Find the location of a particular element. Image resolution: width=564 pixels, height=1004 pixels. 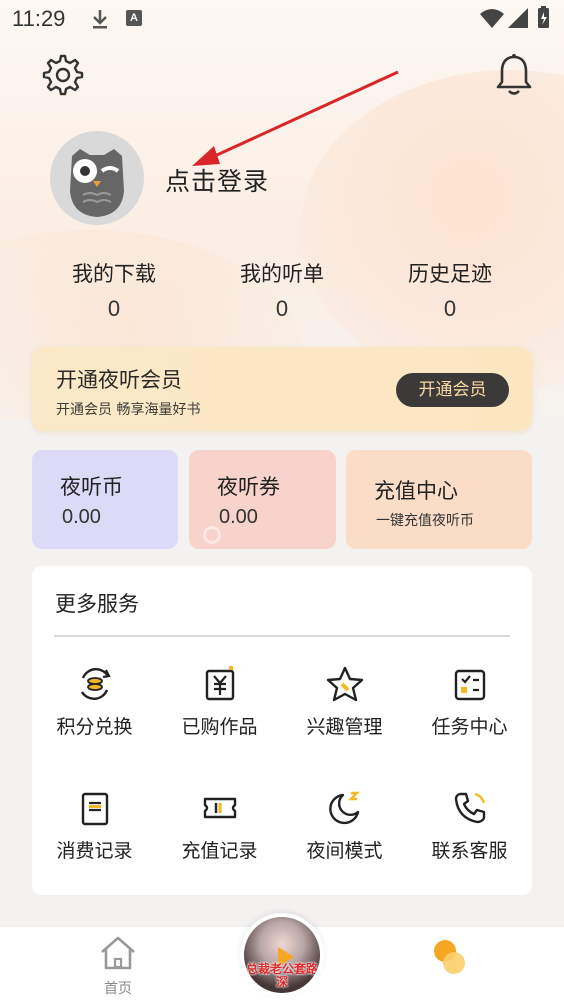

phone-icon is located at coordinates (469, 808).